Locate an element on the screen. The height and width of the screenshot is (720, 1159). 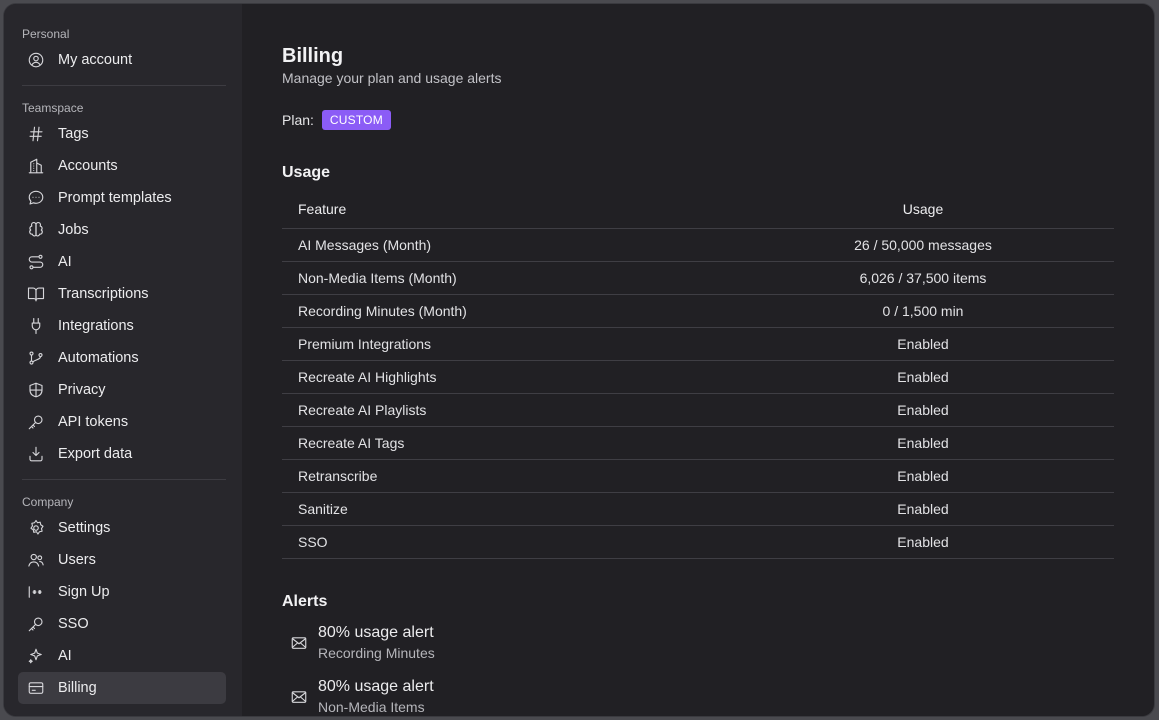
plan-badge: CUSTOM is located at coordinates (356, 120).